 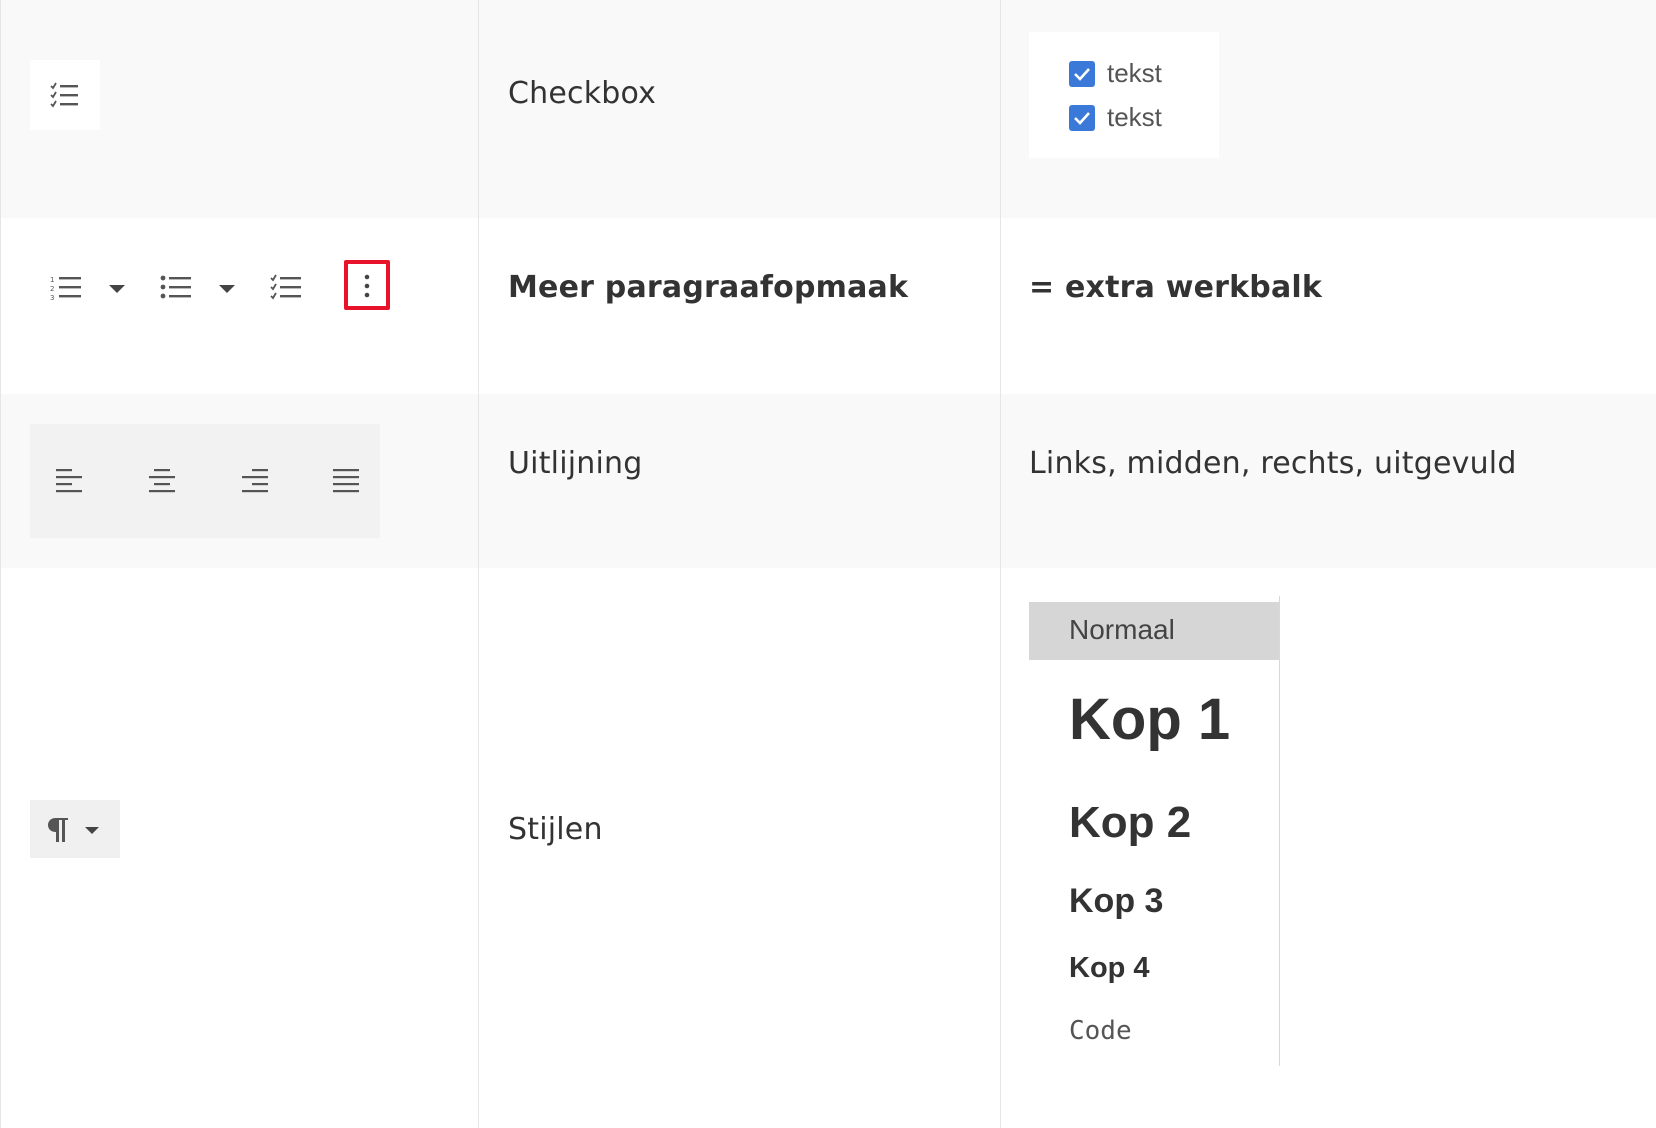 What do you see at coordinates (162, 481) in the screenshot?
I see `align-center-icon` at bounding box center [162, 481].